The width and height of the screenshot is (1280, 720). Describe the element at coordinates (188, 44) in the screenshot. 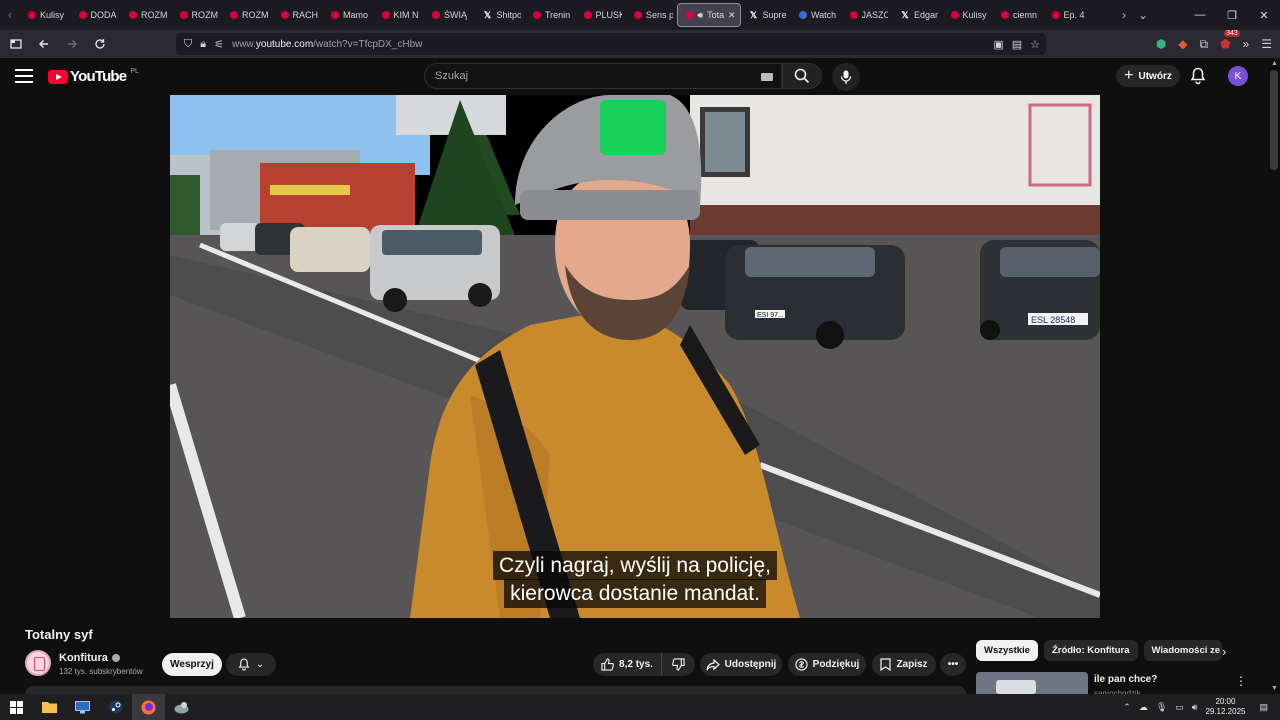

I see `shield-icon: ⛉` at that location.